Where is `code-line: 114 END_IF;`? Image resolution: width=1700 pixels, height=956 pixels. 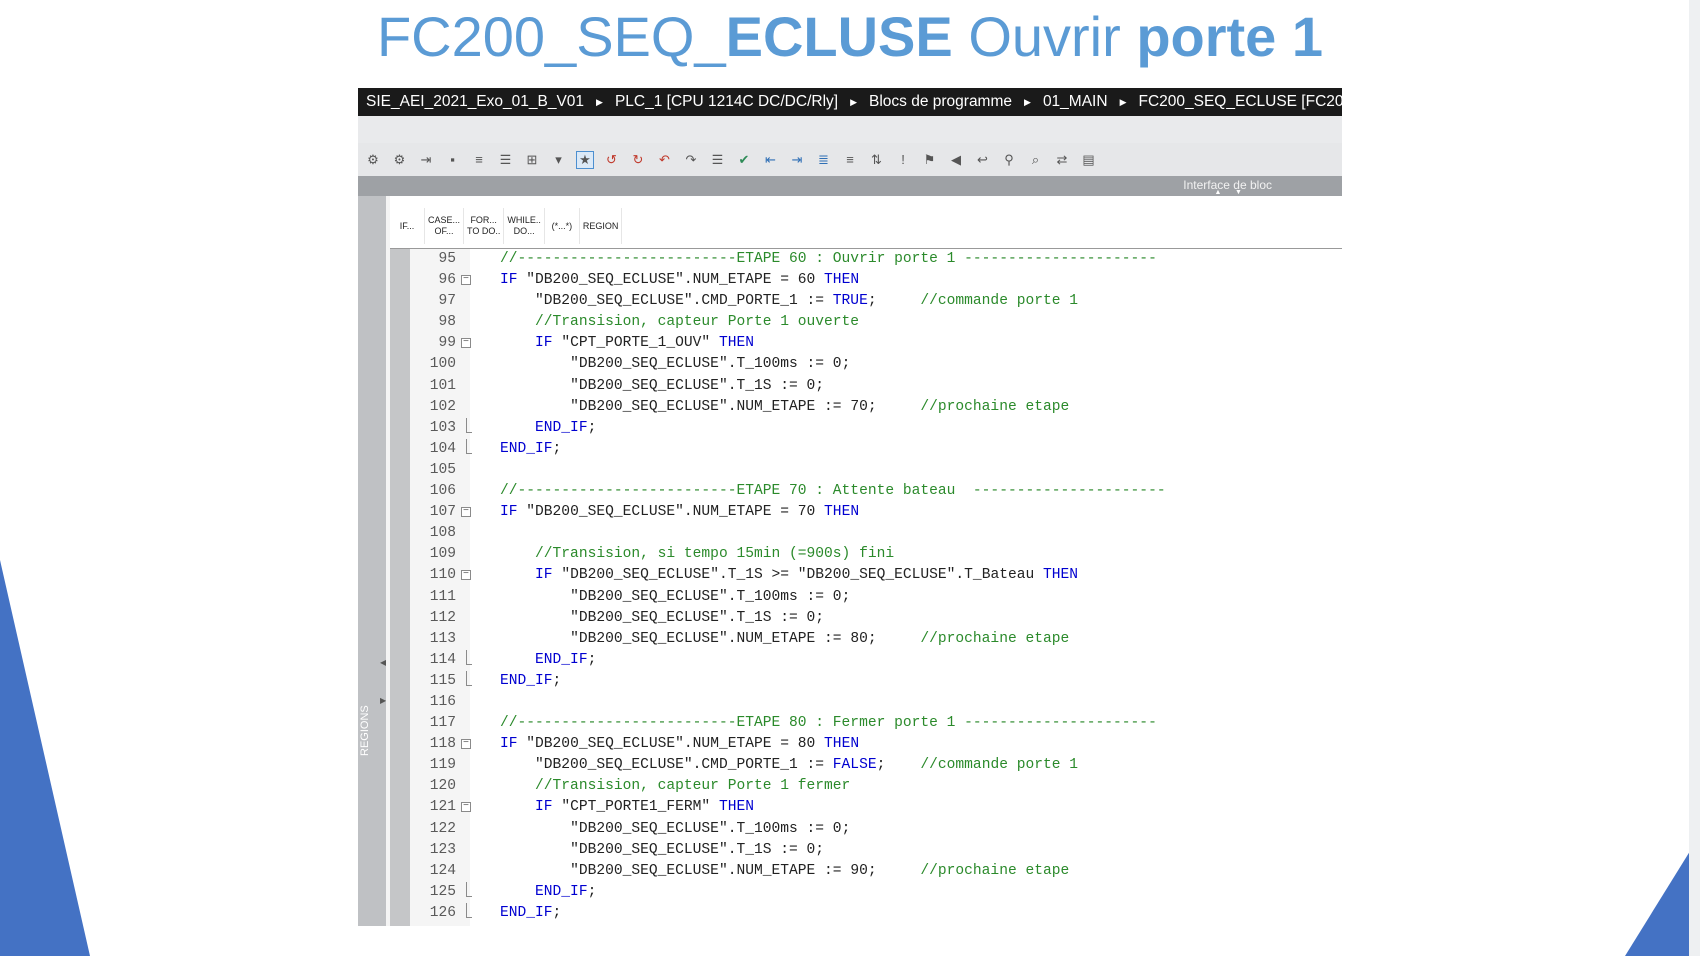
code-line: 114 END_IF; is located at coordinates (876, 660).